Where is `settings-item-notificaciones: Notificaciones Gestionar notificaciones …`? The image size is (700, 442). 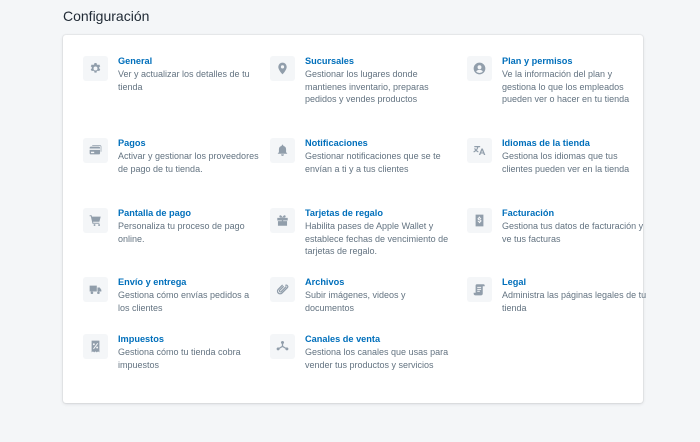 settings-item-notificaciones: Notificaciones Gestionar notificaciones … is located at coordinates (360, 156).